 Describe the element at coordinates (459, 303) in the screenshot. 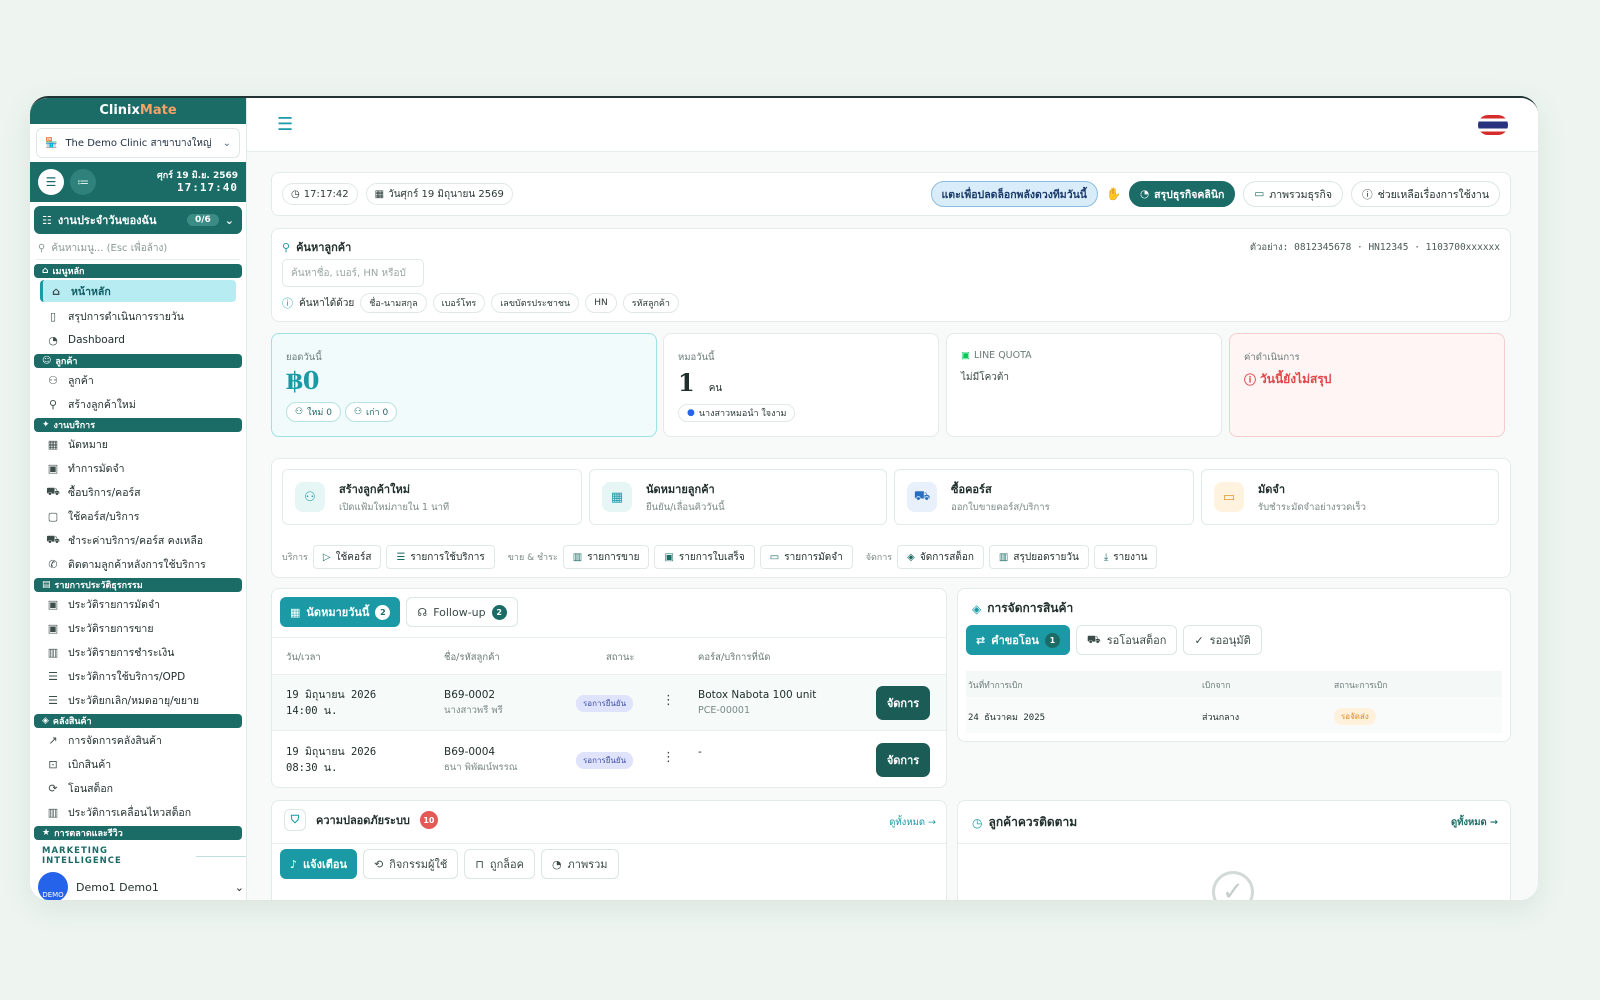

I see `search-by-phone: เบอร์โทร` at that location.